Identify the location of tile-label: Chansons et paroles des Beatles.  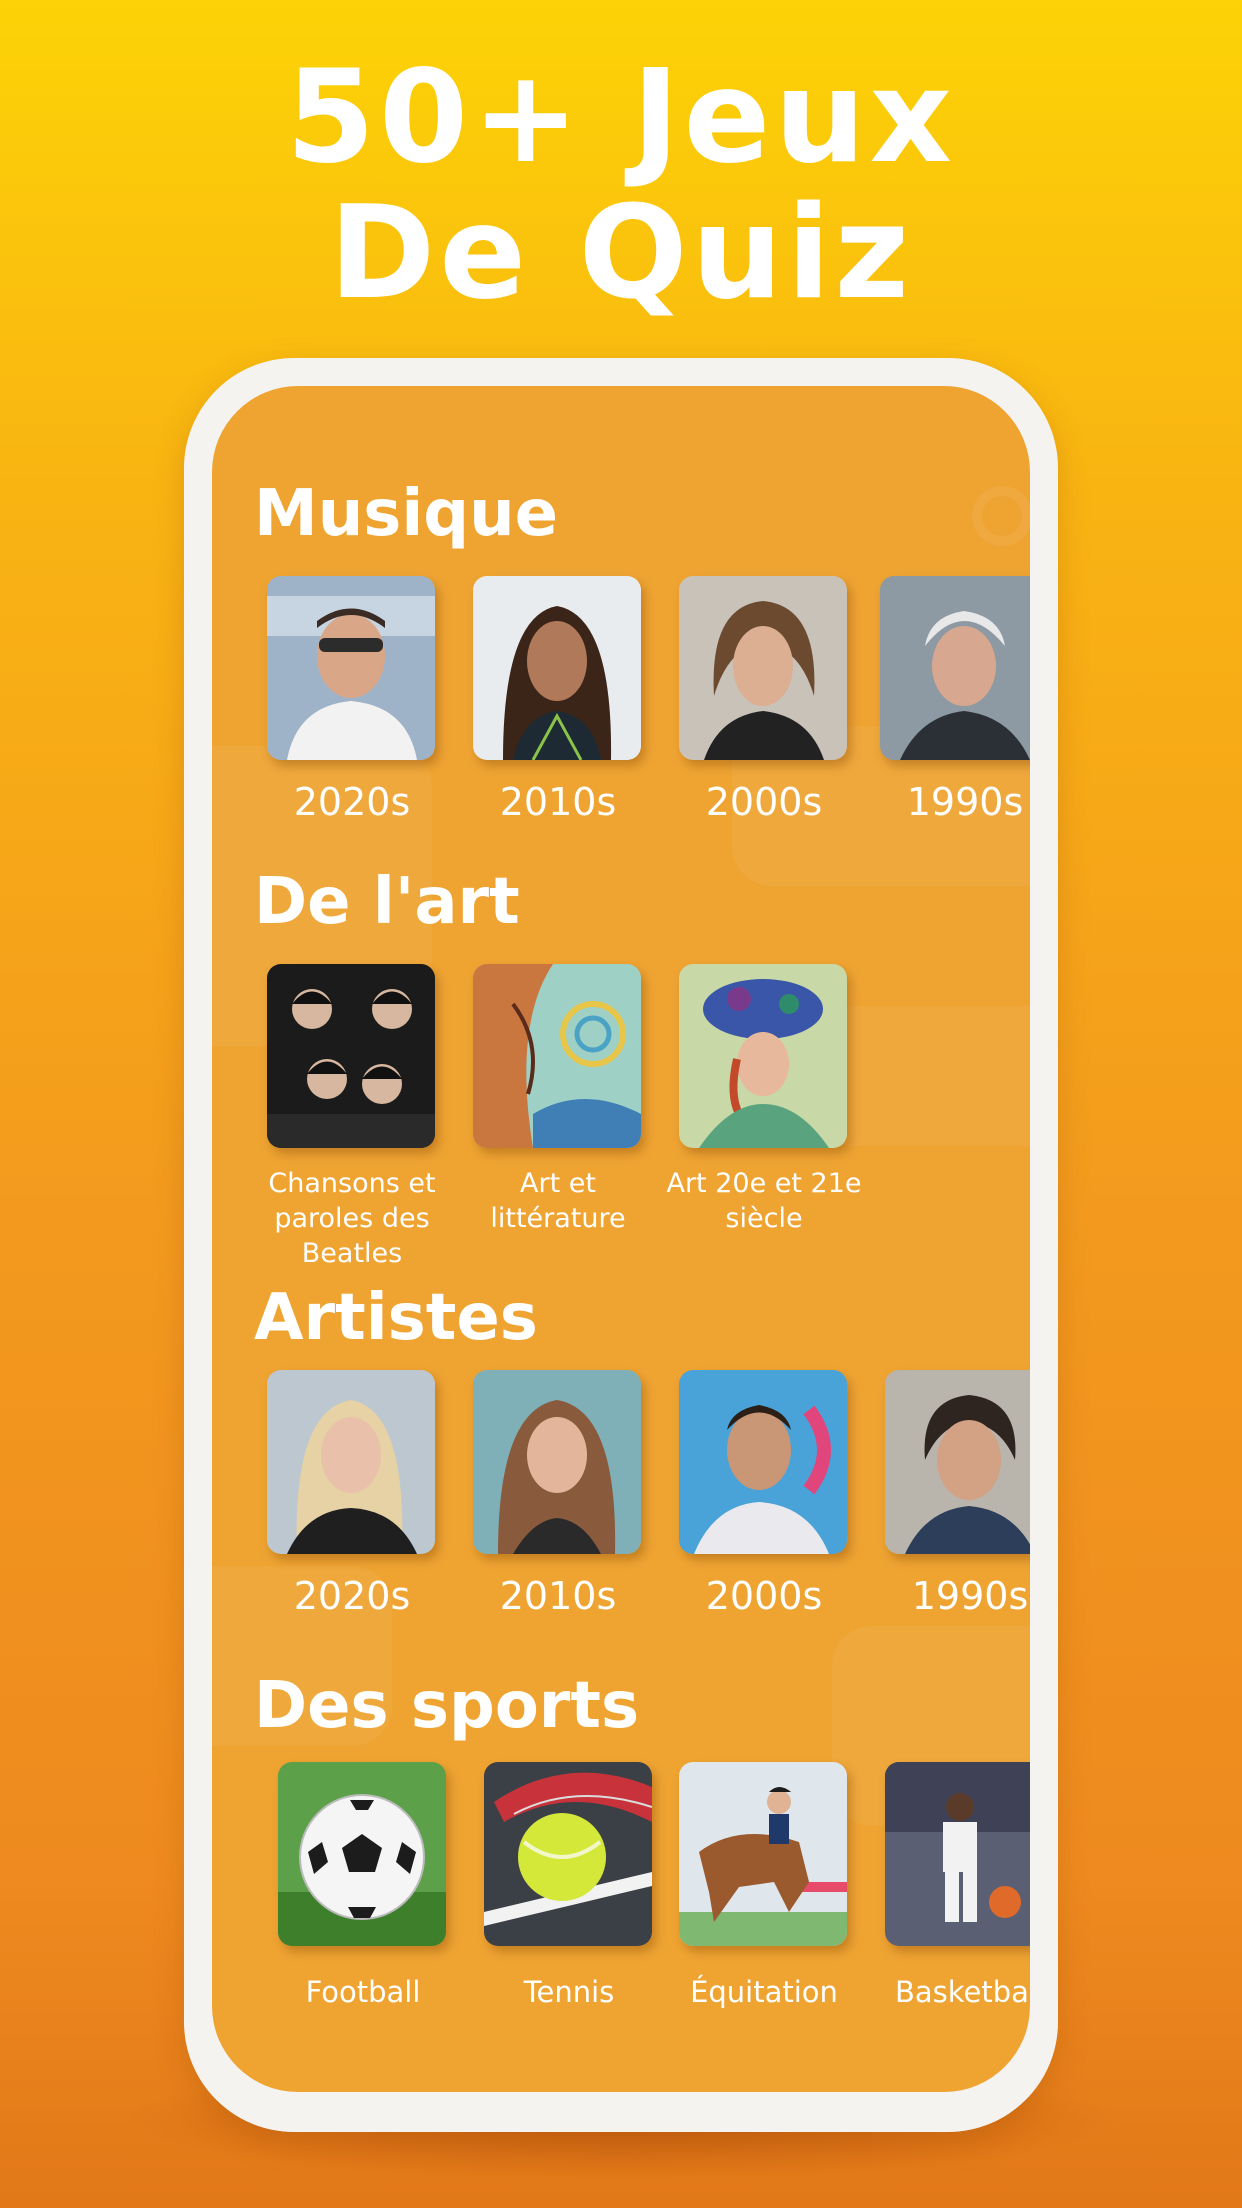
(352, 1218).